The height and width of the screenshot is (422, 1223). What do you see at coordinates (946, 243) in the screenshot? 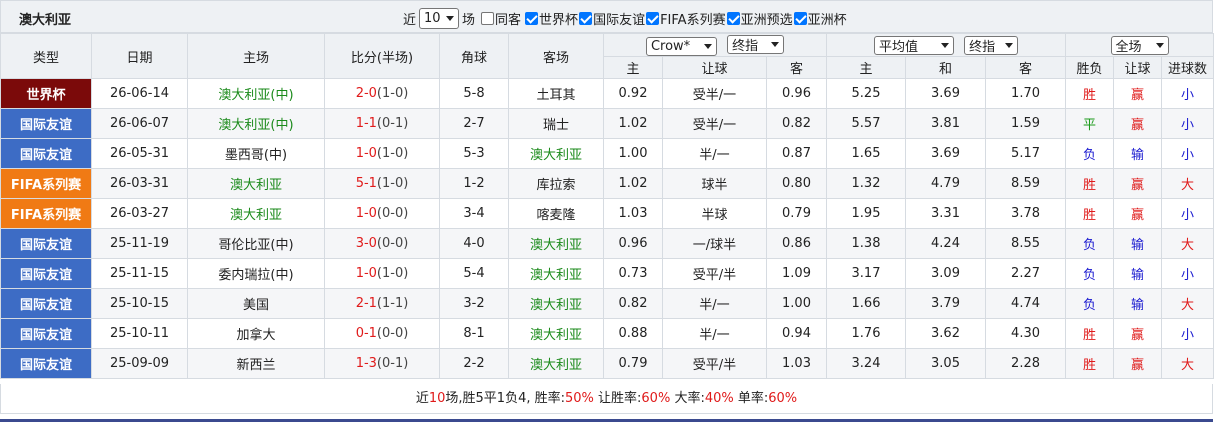
I see `odds-draw: 4.24` at bounding box center [946, 243].